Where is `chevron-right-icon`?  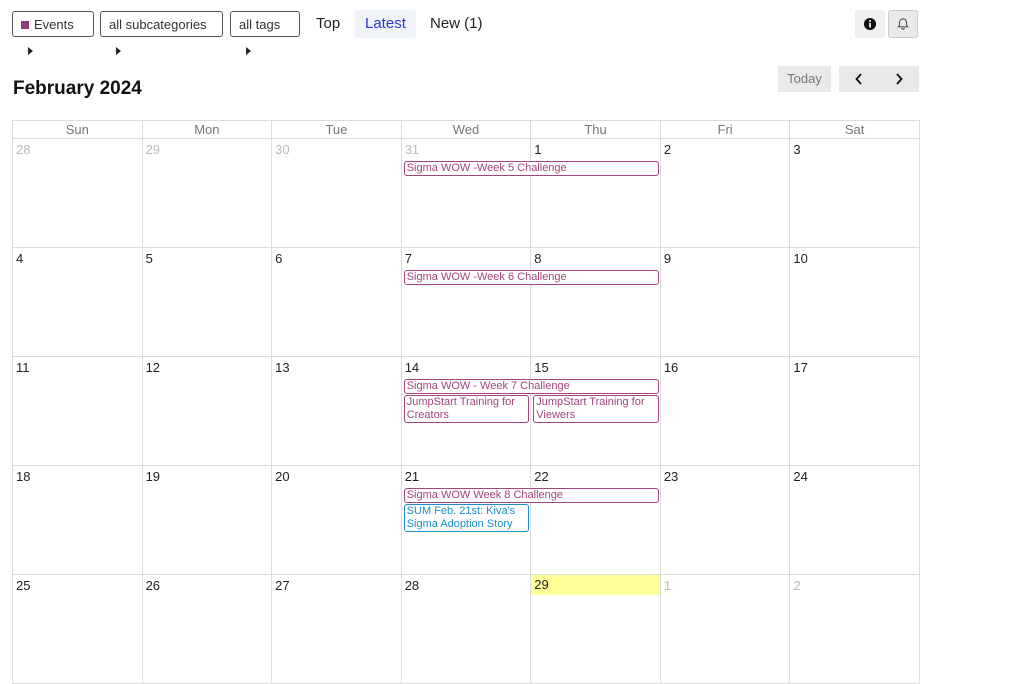
chevron-right-icon is located at coordinates (899, 79).